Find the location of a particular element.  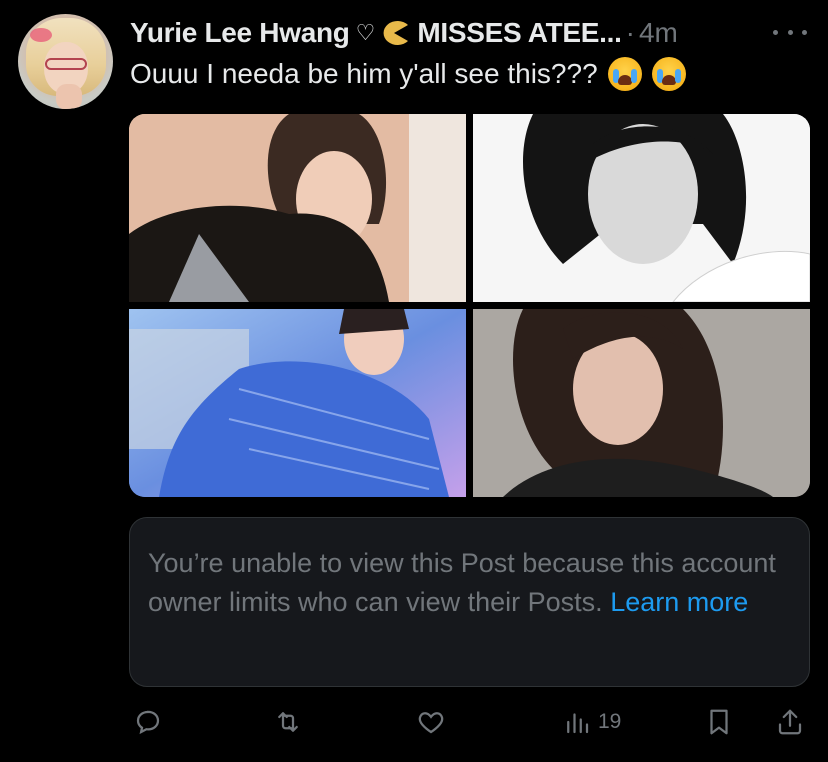

post-header: Yurie Lee Hwang ♡ MISSES ATEE... · 4m is located at coordinates (404, 33).